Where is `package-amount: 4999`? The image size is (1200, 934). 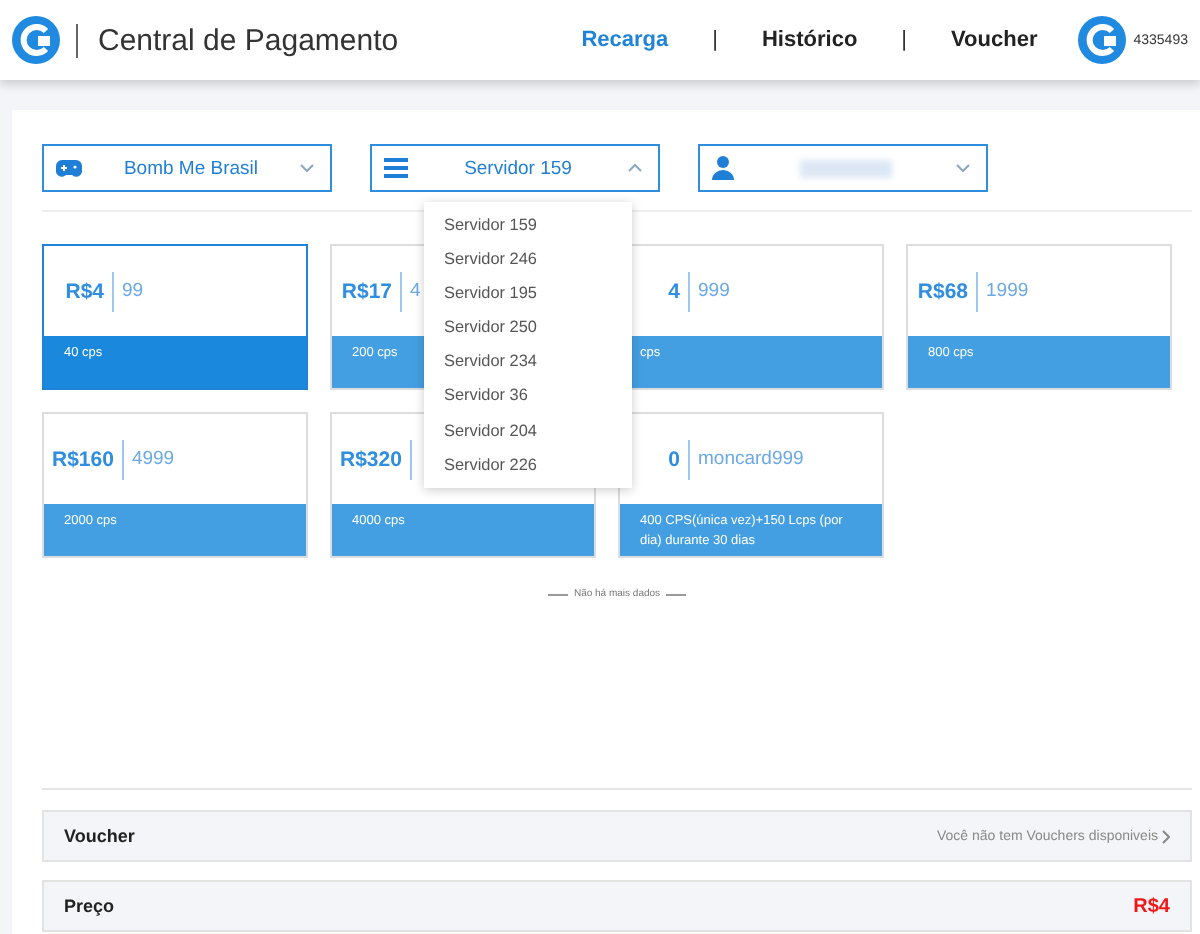
package-amount: 4999 is located at coordinates (152, 459).